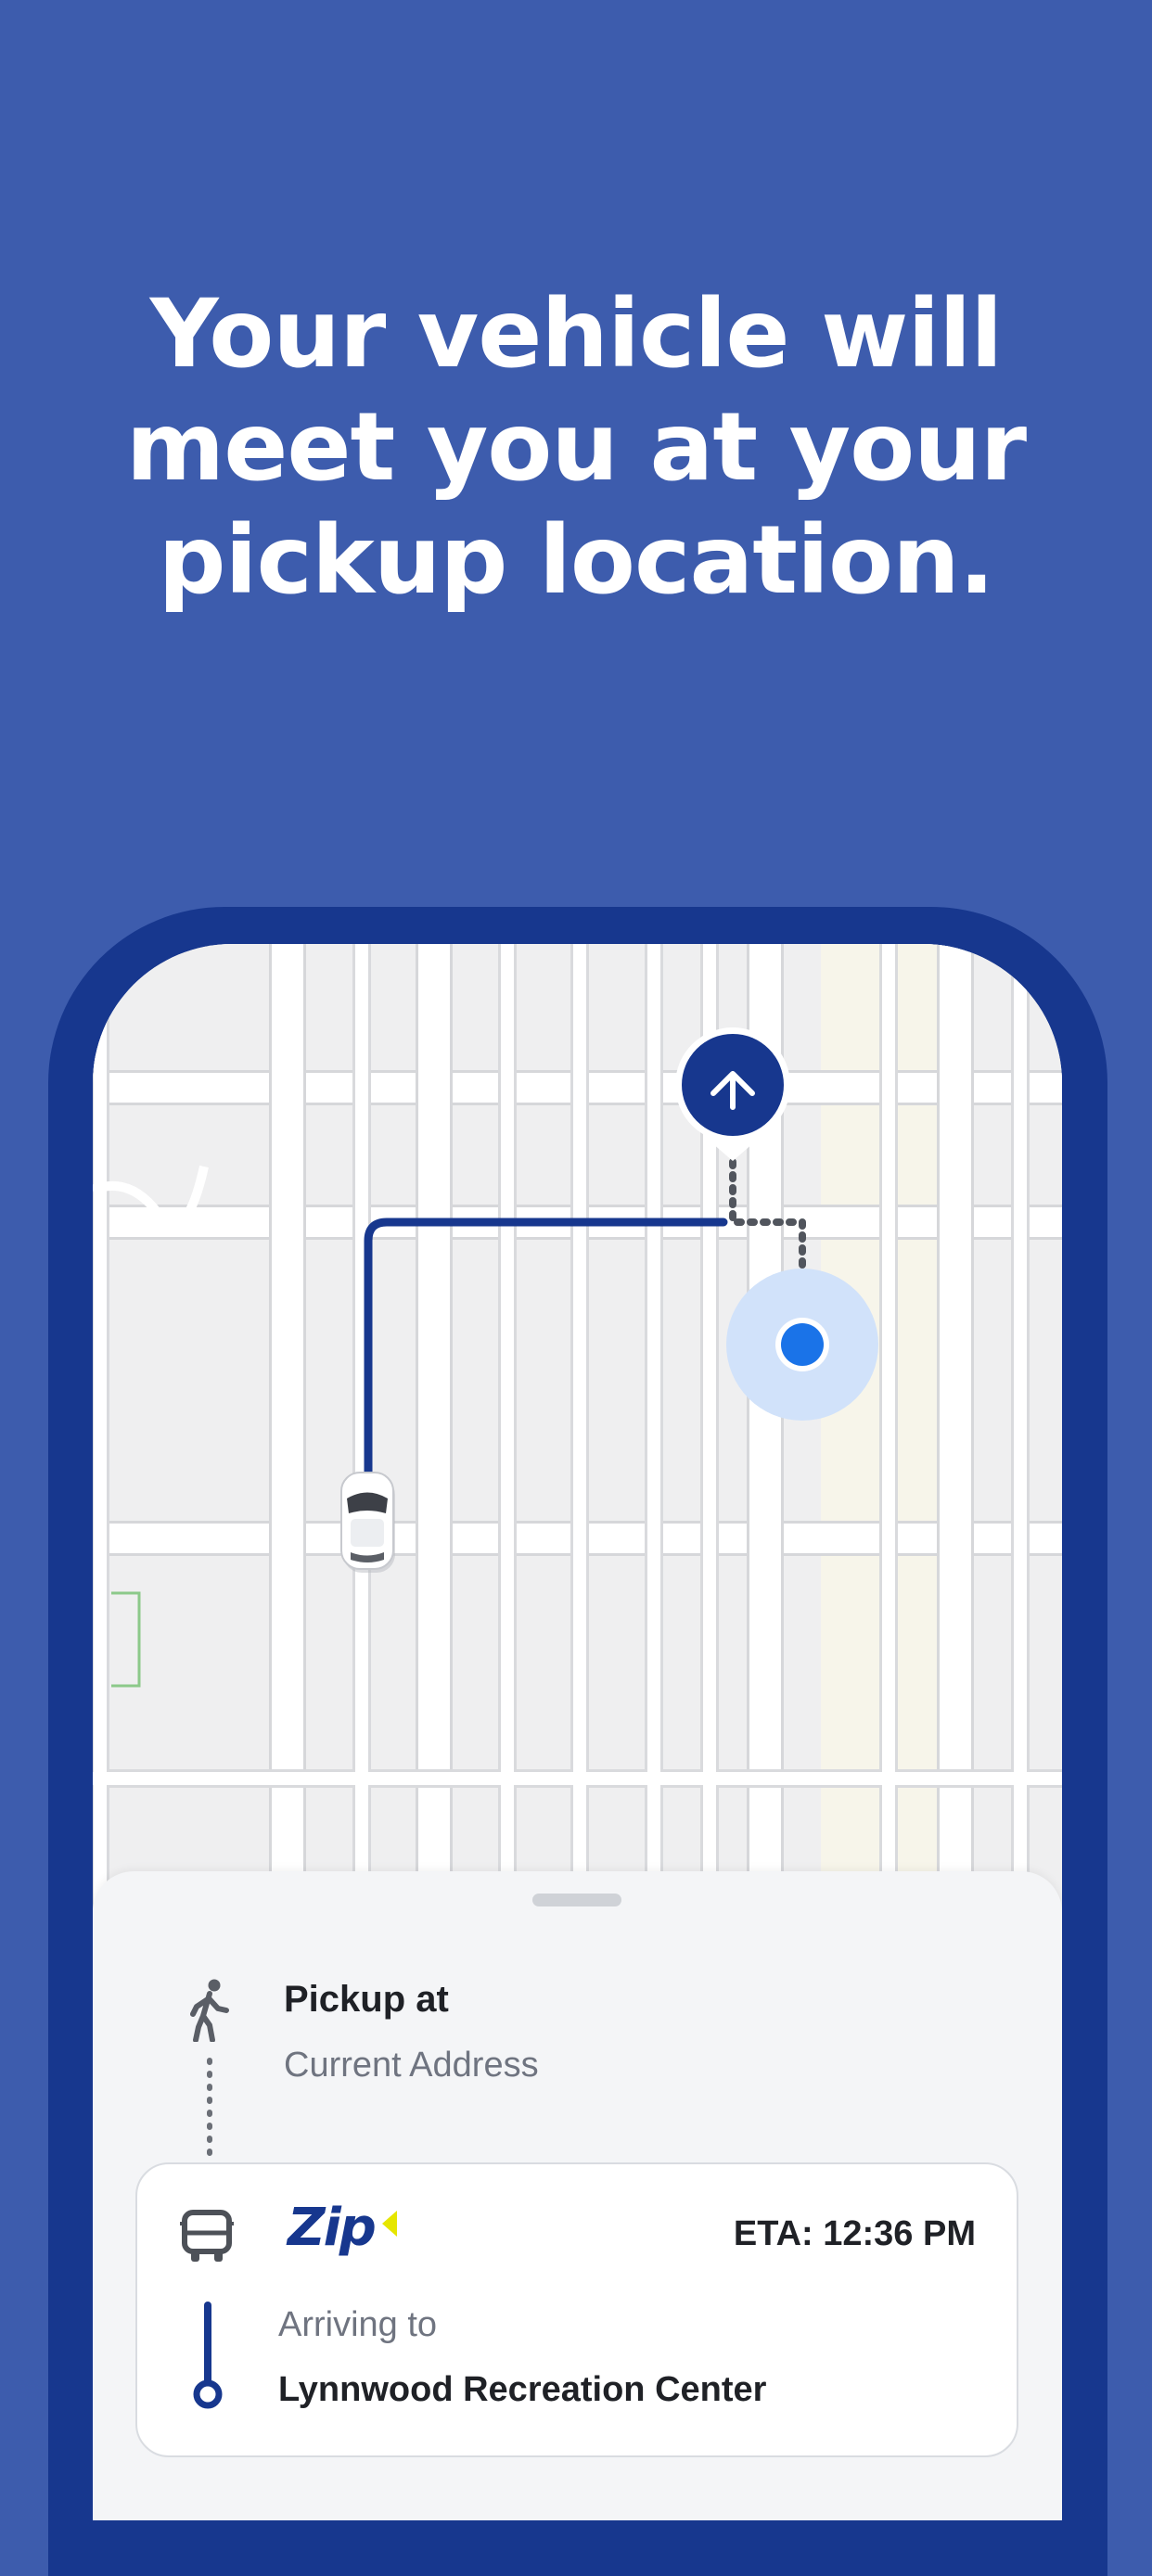 The image size is (1152, 2576). I want to click on car-icon, so click(367, 1522).